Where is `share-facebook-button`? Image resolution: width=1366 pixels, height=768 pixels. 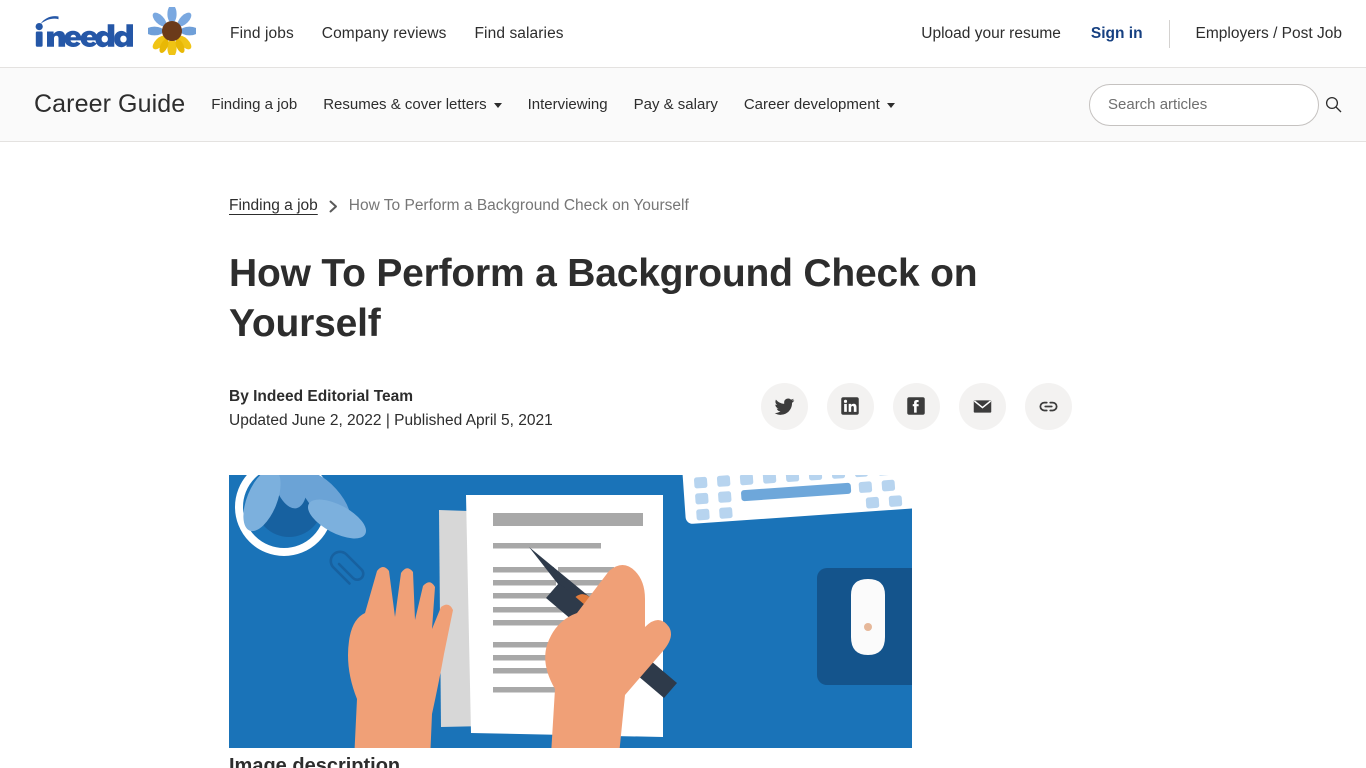 share-facebook-button is located at coordinates (916, 406).